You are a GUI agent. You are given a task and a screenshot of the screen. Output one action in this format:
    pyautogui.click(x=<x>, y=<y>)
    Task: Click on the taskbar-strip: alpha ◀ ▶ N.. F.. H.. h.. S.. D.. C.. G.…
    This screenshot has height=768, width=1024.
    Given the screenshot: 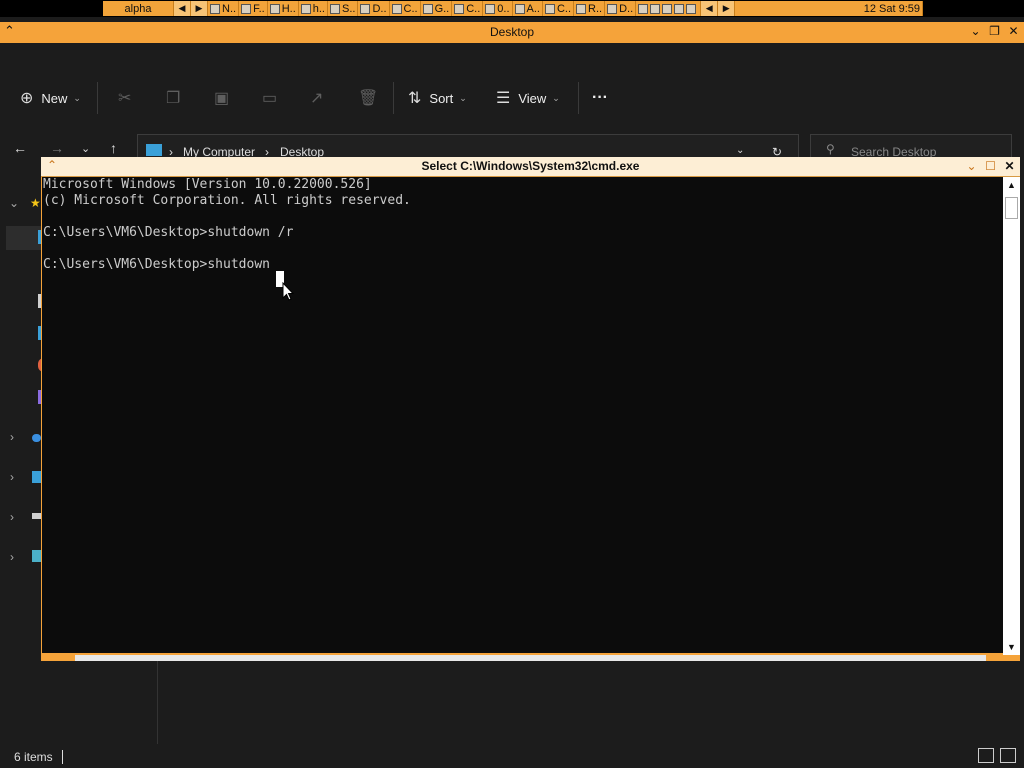 What is the action you would take?
    pyautogui.click(x=513, y=8)
    